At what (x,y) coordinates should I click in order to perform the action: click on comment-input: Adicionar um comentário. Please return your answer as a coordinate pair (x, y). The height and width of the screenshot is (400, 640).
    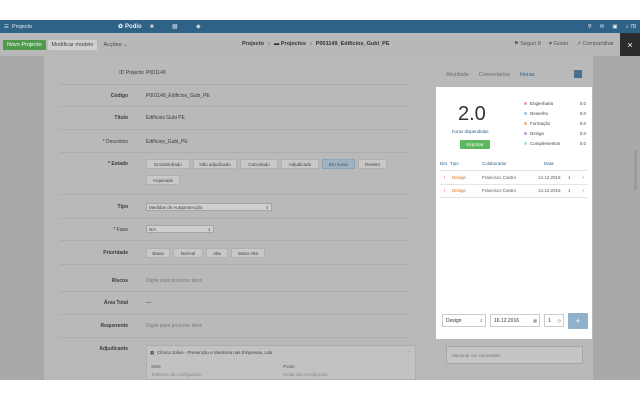
    Looking at the image, I should click on (514, 355).